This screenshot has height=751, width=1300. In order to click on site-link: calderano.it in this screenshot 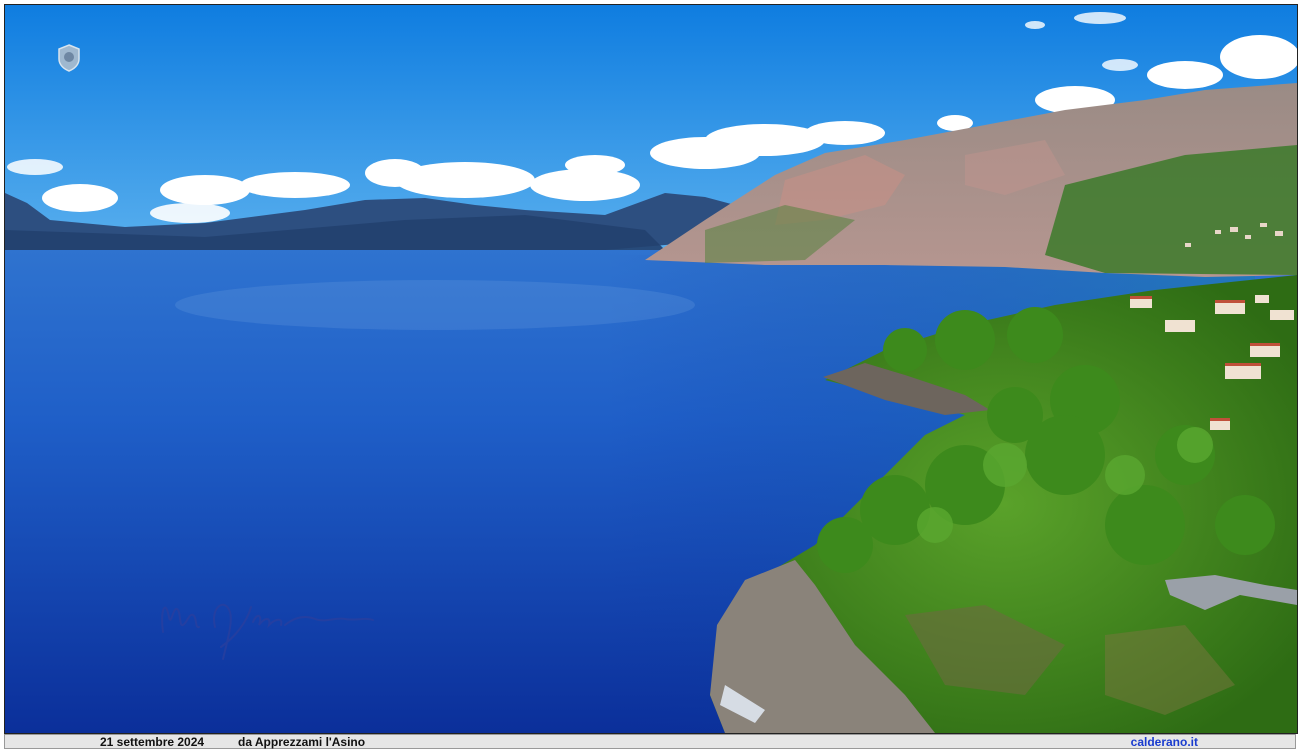, I will do `click(1164, 742)`.